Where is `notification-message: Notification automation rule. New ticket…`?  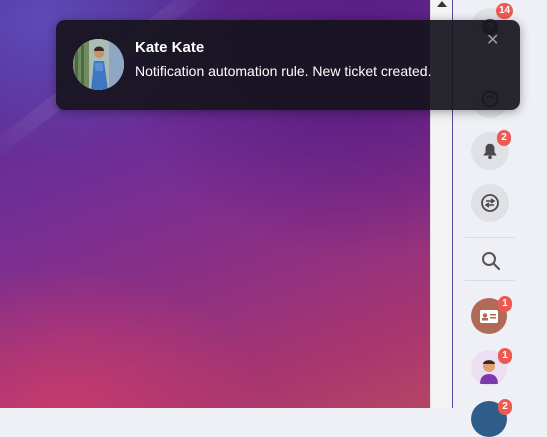
notification-message: Notification automation rule. New ticket… is located at coordinates (283, 71).